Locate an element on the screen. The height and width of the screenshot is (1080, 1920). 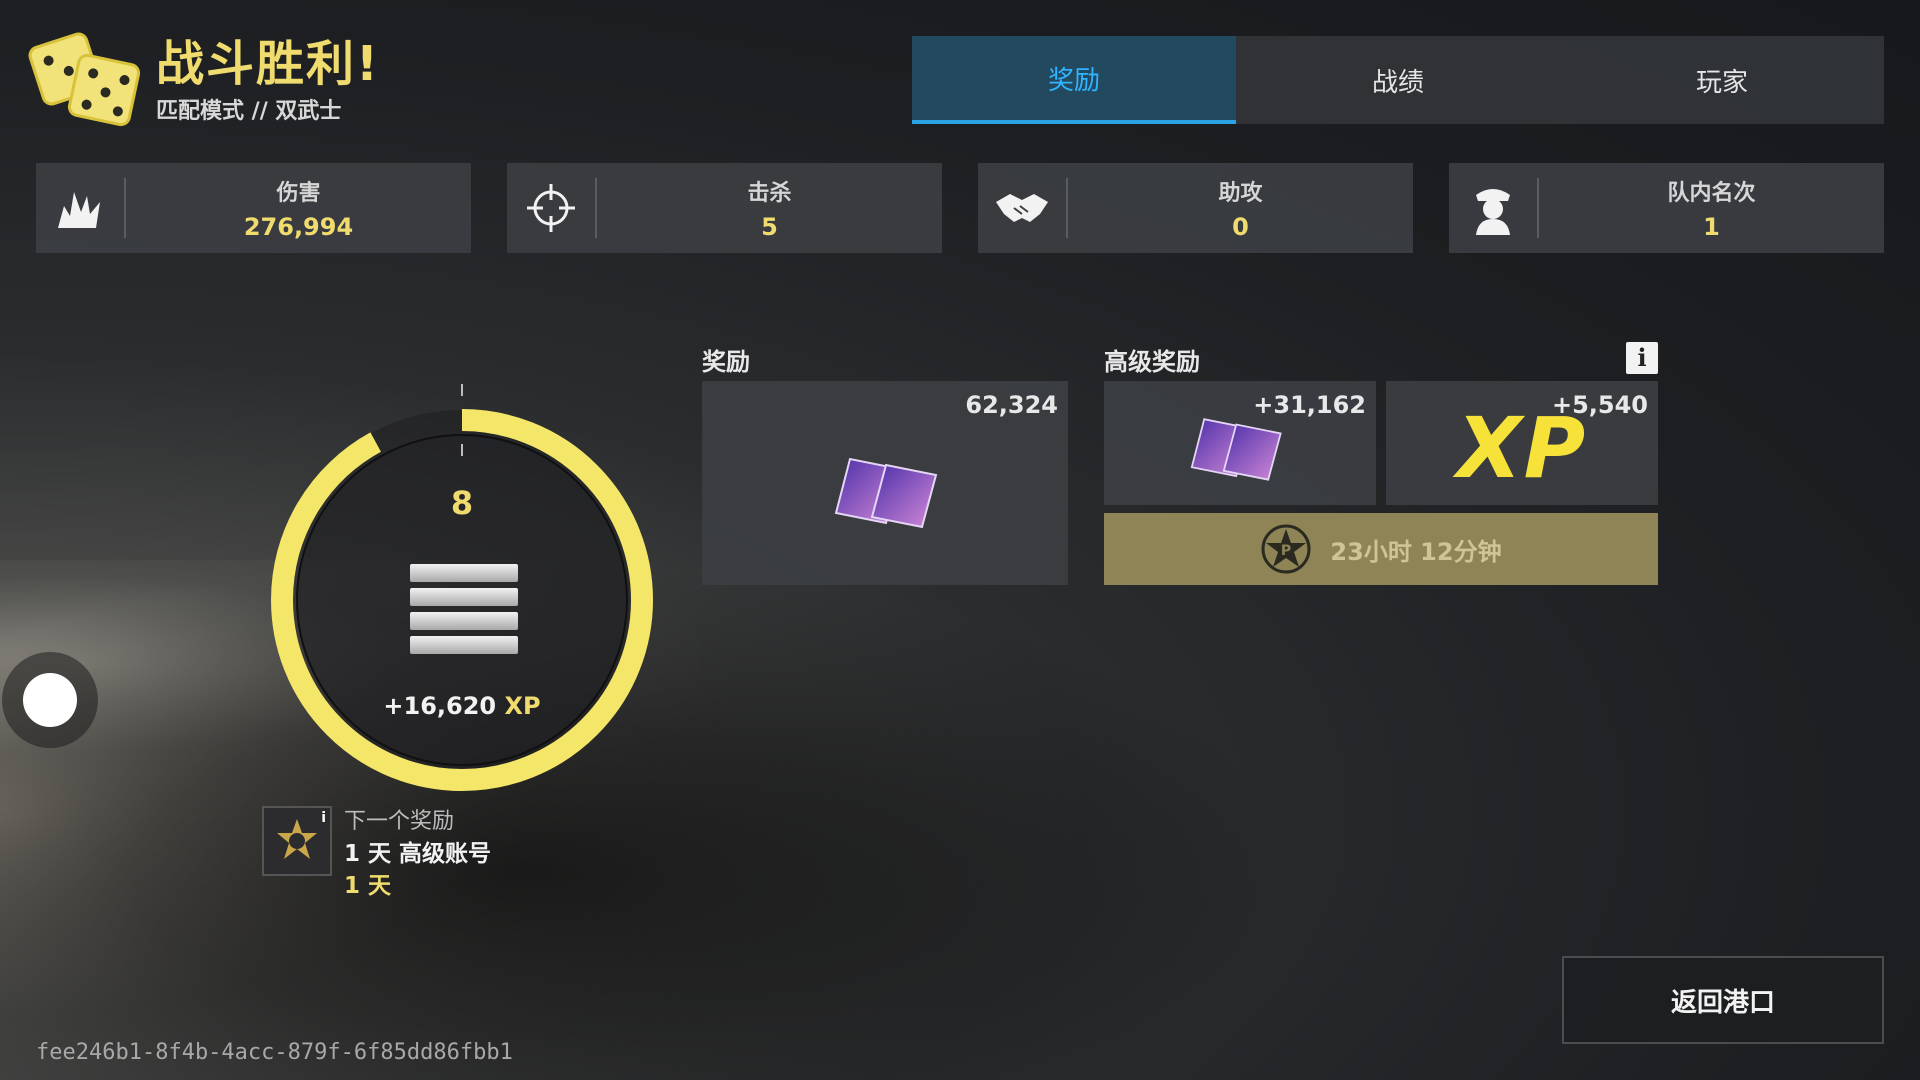
stat-assists-label: 助攻 is located at coordinates (1240, 193).